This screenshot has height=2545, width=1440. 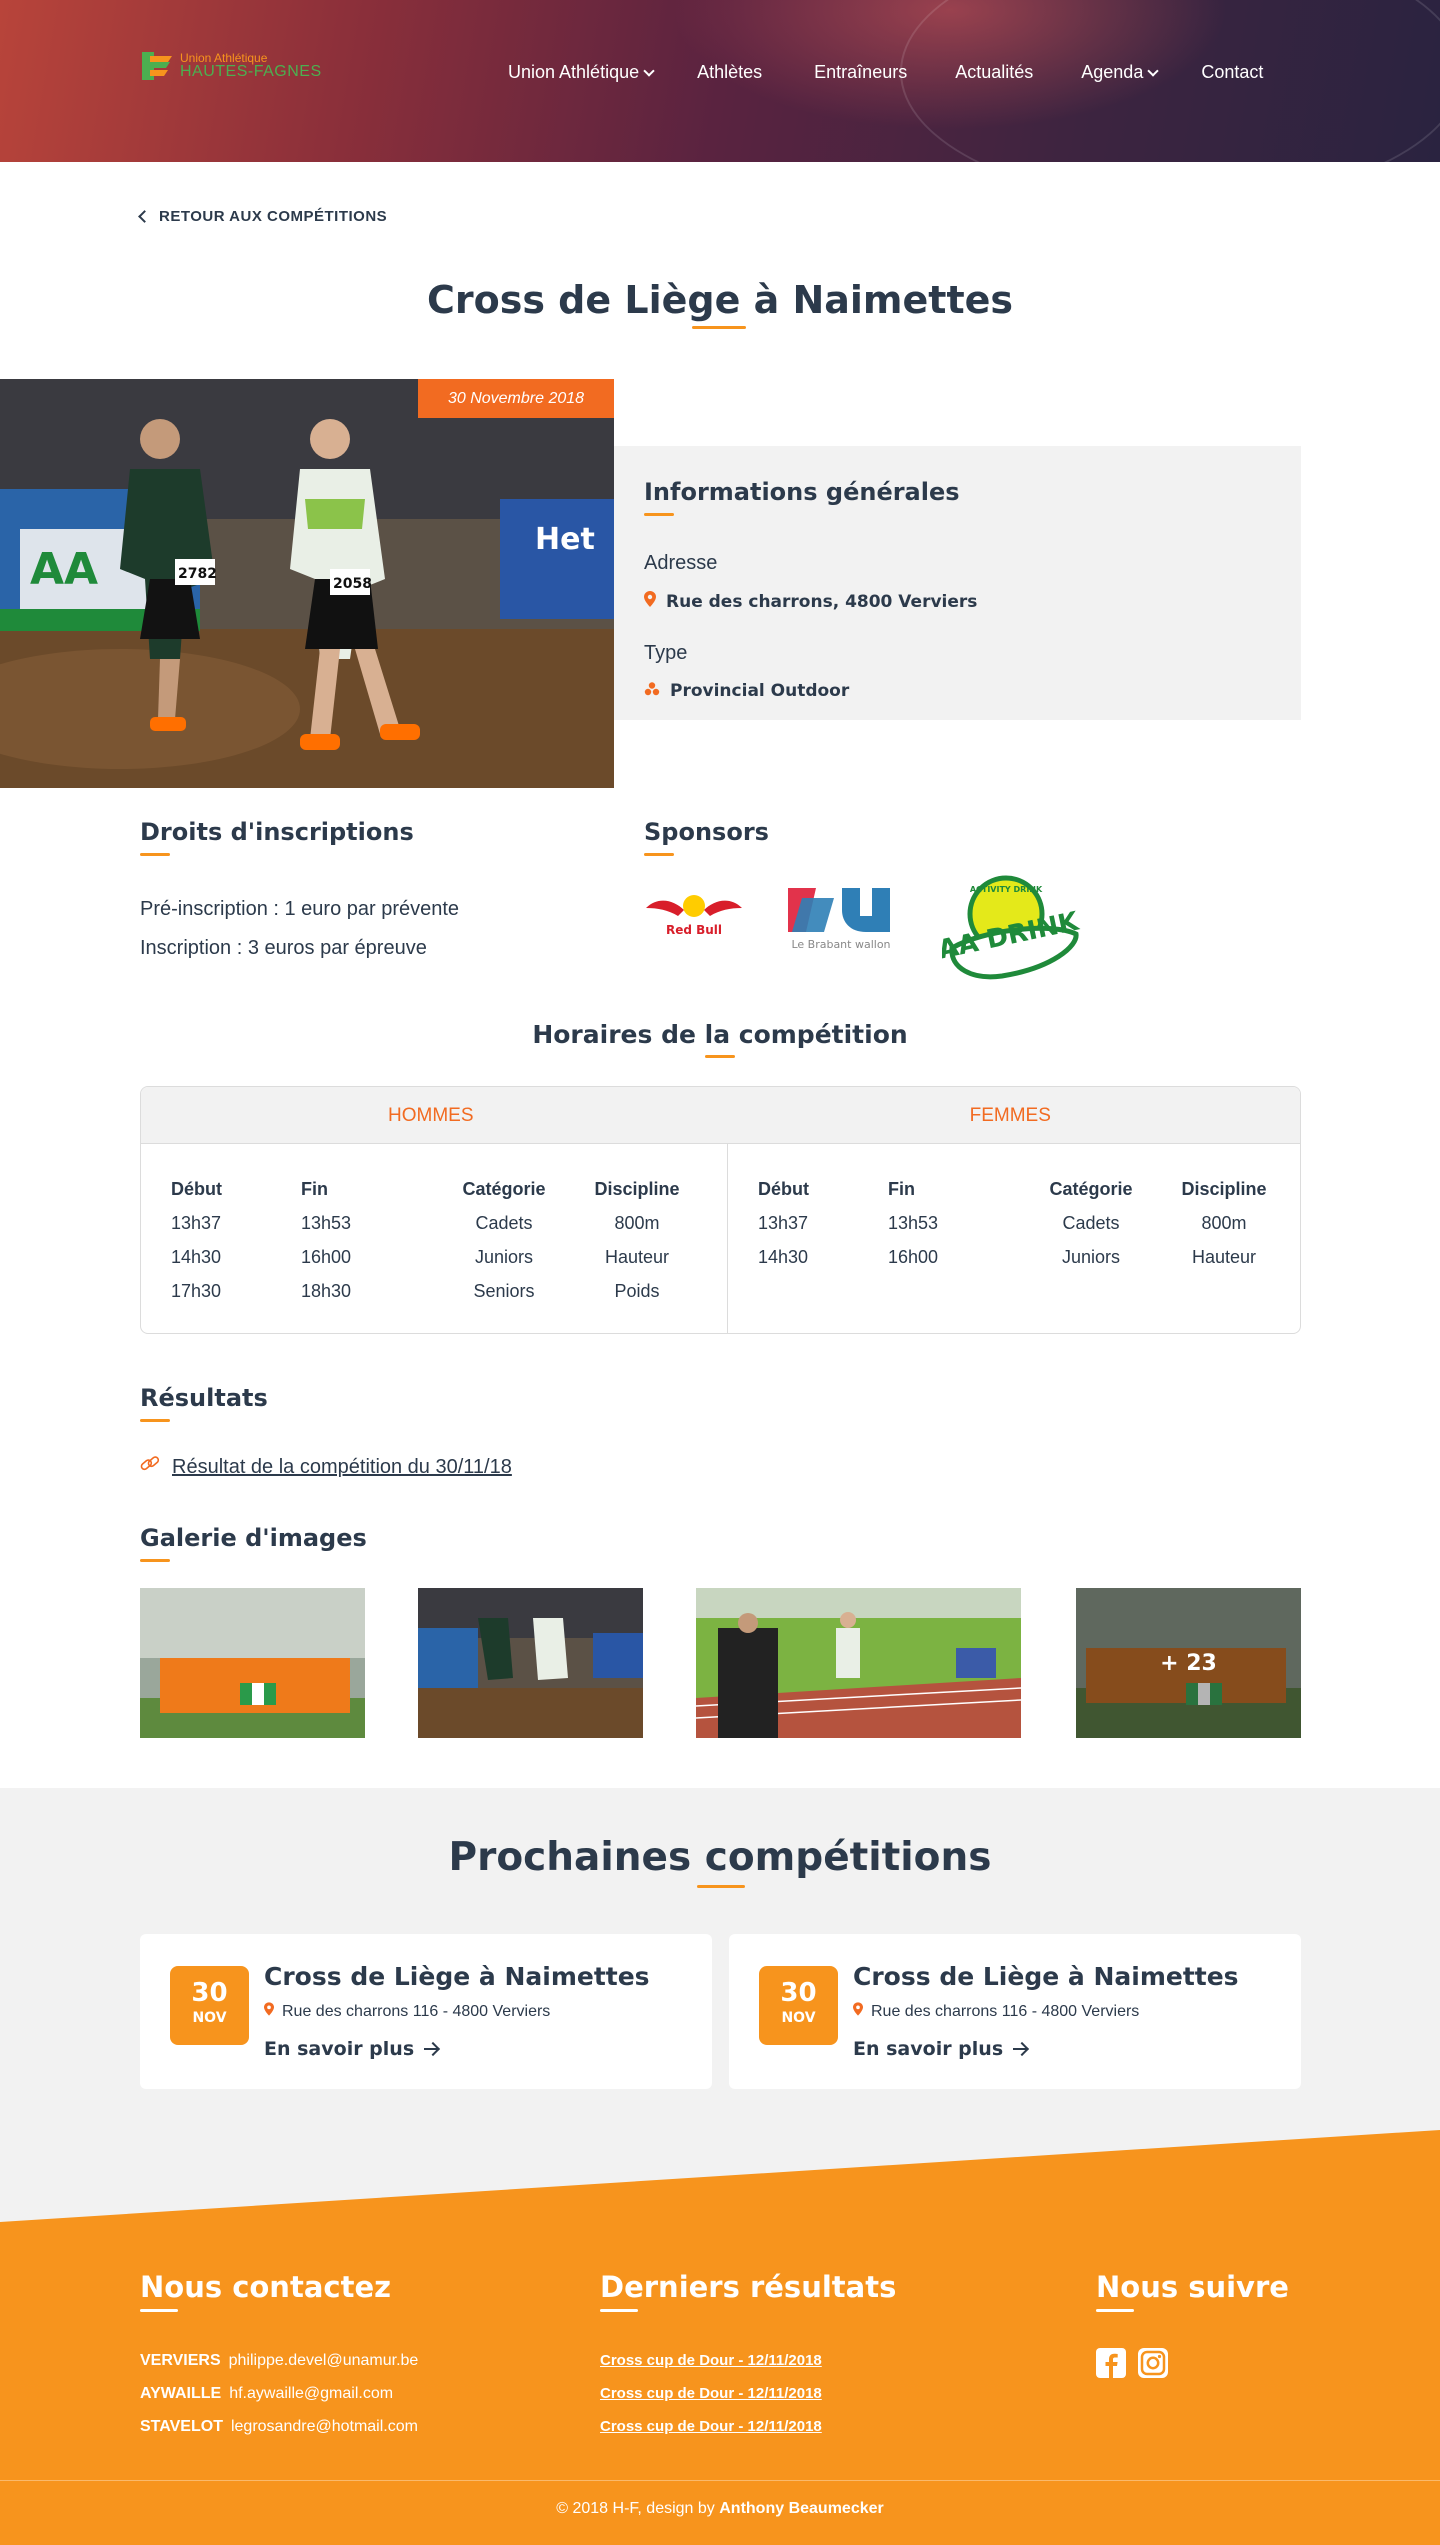 What do you see at coordinates (637, 1291) in the screenshot?
I see `cell: Poids` at bounding box center [637, 1291].